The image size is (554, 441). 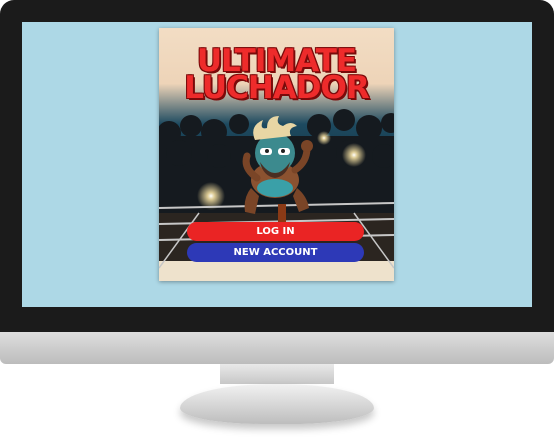 What do you see at coordinates (276, 241) in the screenshot?
I see `wrestling-ring` at bounding box center [276, 241].